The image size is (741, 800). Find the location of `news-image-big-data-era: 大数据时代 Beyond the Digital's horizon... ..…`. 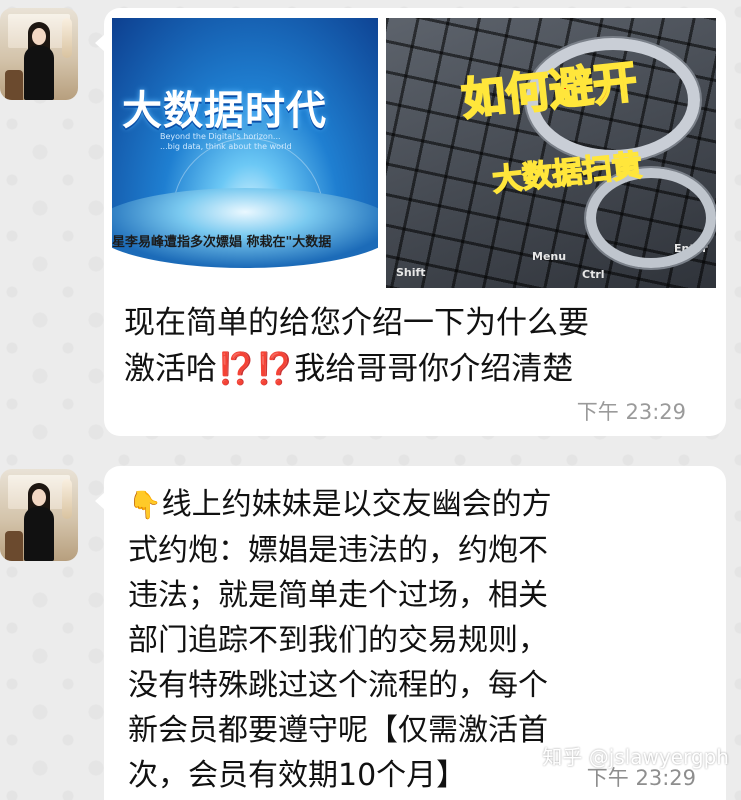

news-image-big-data-era: 大数据时代 Beyond the Digital's horizon... ..… is located at coordinates (245, 153).